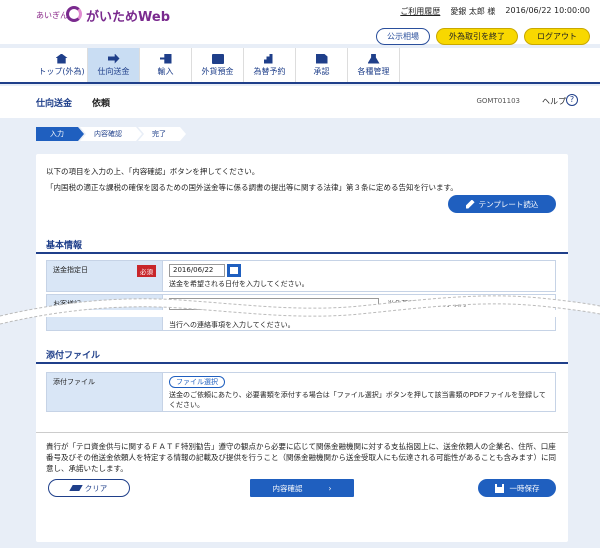  What do you see at coordinates (420, 11) in the screenshot?
I see `usage-history-link: ご利用履歴` at bounding box center [420, 11].